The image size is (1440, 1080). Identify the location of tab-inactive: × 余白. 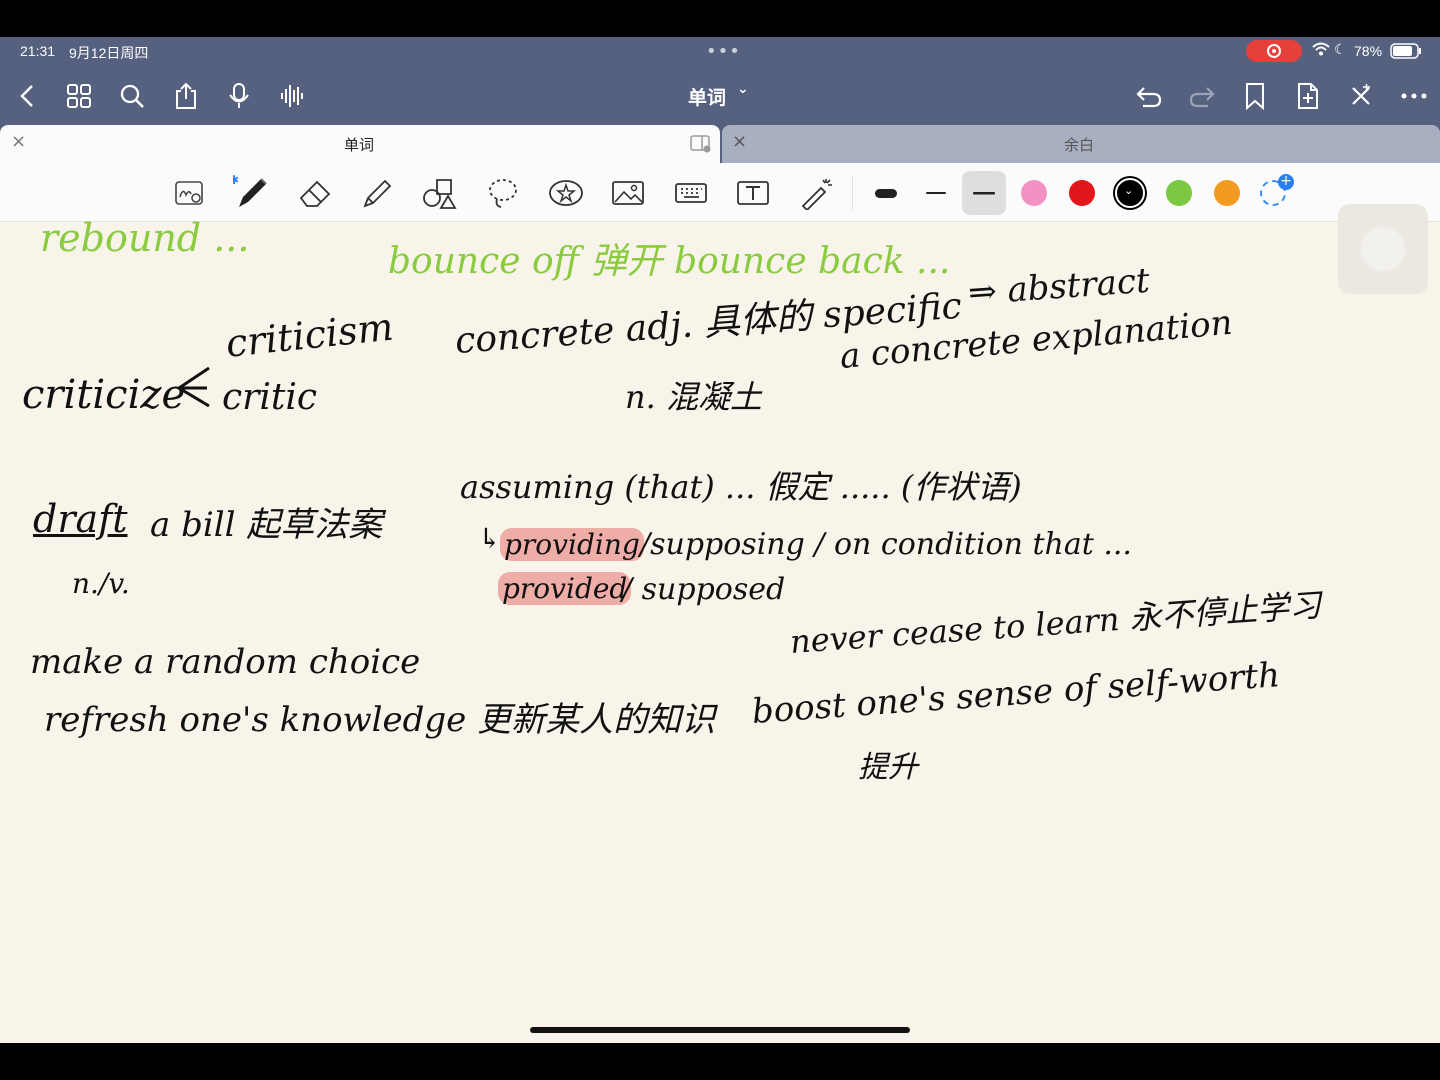
(1081, 144).